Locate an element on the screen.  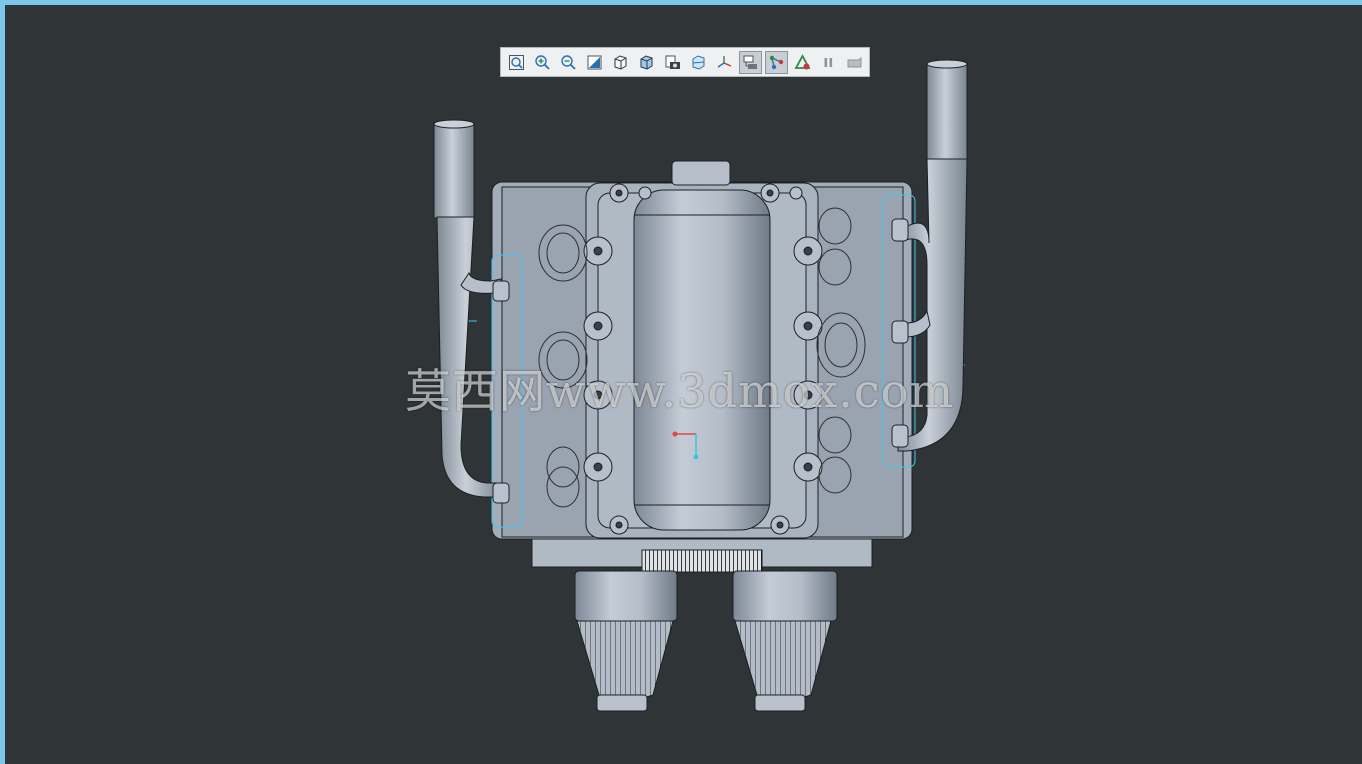
zoom-fit-button is located at coordinates (516, 62).